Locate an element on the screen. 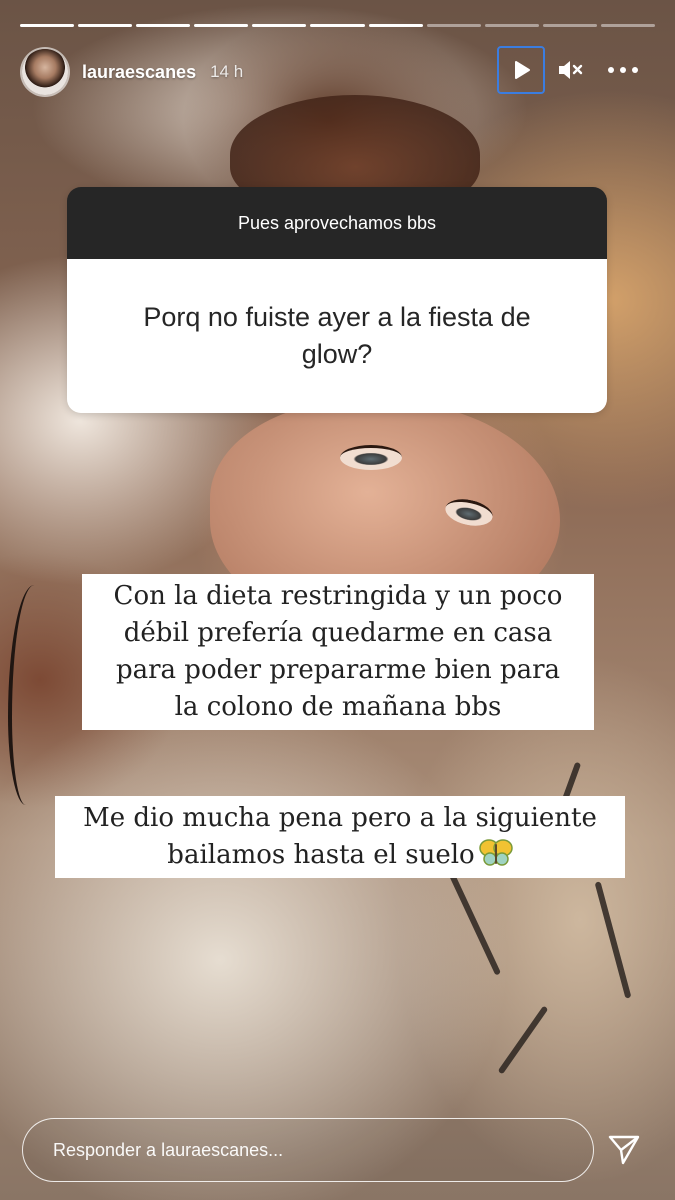 The image size is (675, 1200). question-text: Porq no fuiste ayer a la fiesta de glow? is located at coordinates (337, 336).